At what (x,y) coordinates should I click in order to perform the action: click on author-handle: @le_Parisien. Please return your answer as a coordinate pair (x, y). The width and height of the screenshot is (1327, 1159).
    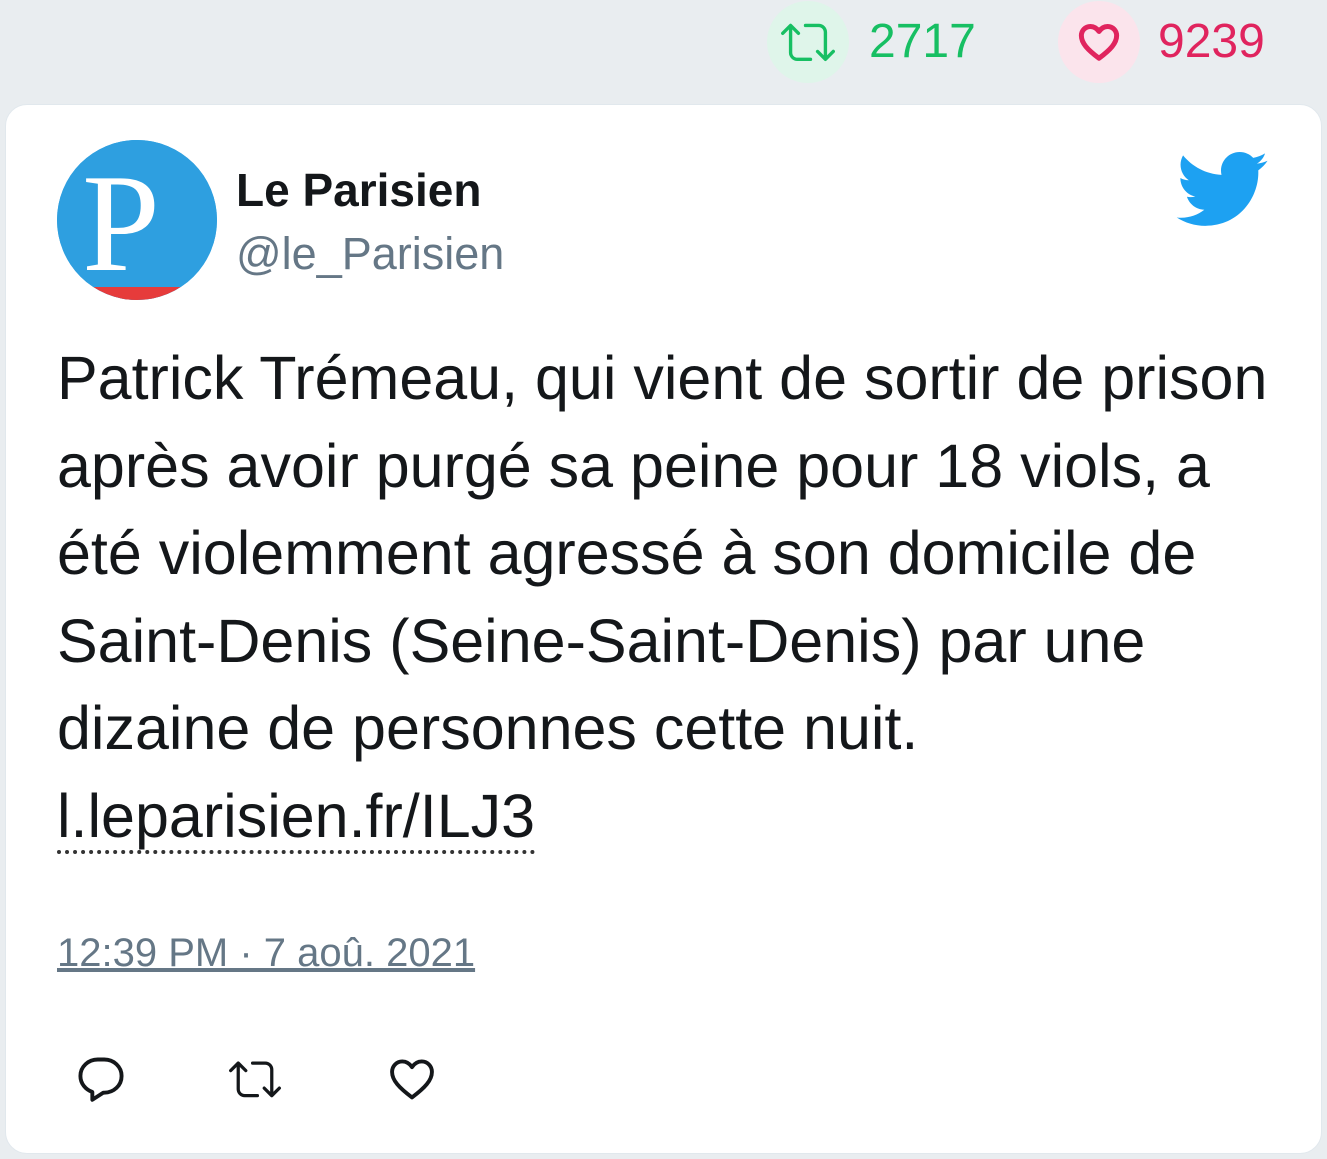
    Looking at the image, I should click on (370, 253).